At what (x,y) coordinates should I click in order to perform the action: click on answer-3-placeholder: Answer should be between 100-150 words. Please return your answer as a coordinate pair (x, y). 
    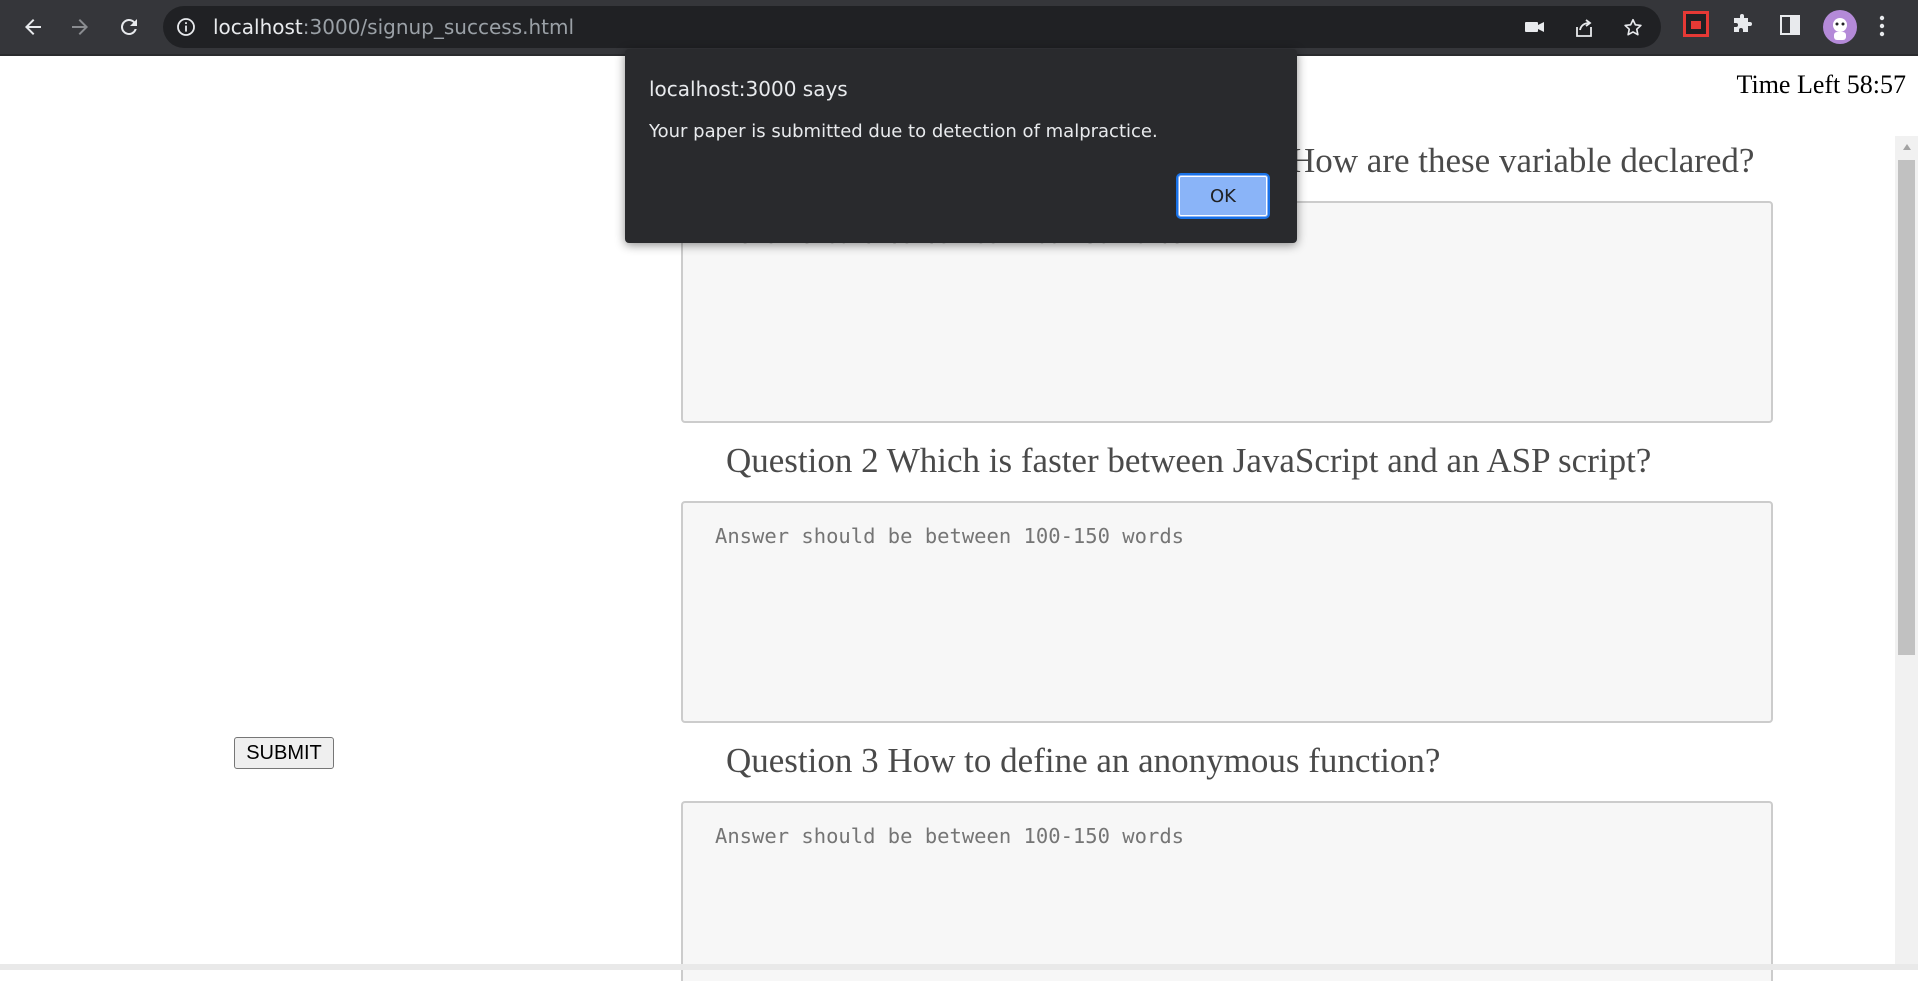
    Looking at the image, I should click on (949, 836).